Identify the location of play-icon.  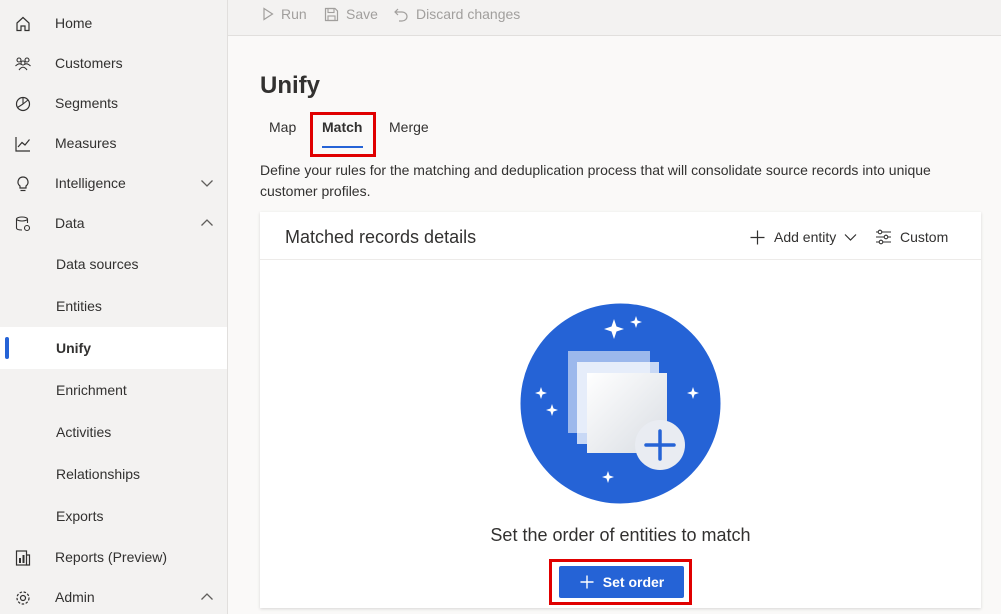
(268, 14).